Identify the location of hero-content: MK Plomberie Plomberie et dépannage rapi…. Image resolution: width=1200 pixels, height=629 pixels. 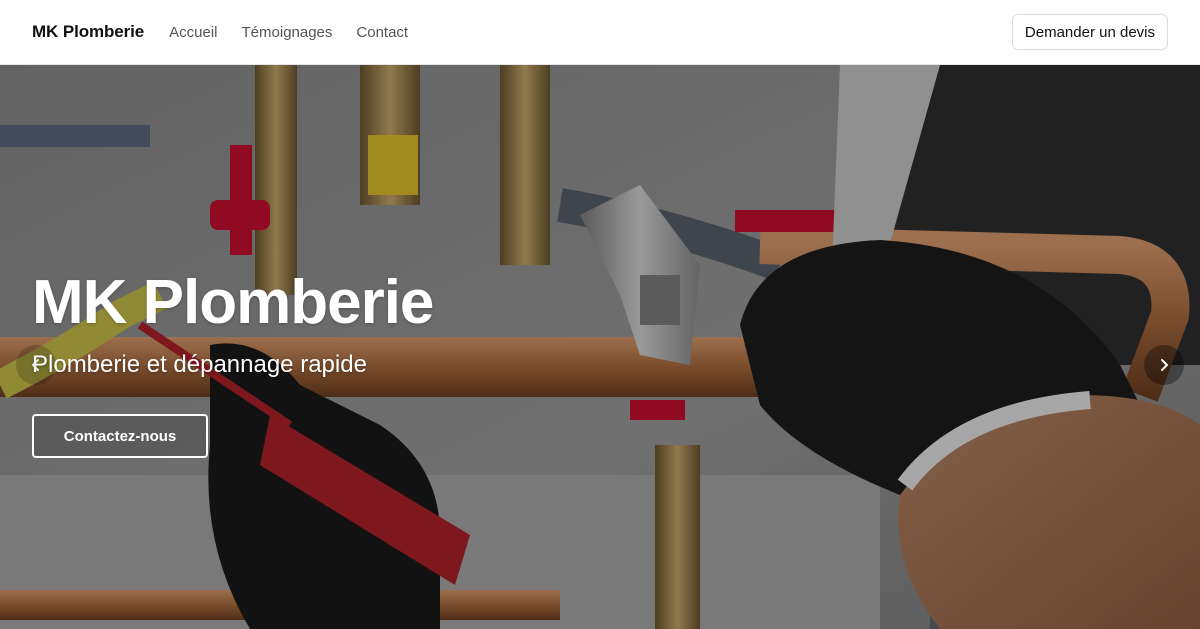
(233, 363).